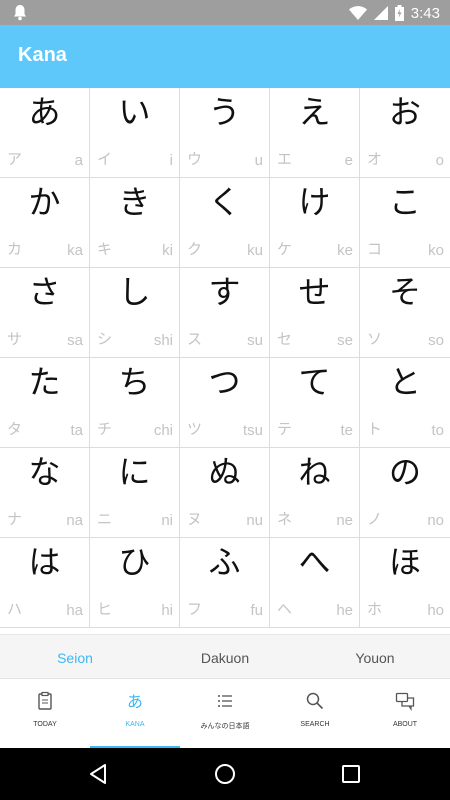  Describe the element at coordinates (375, 657) in the screenshot. I see `tab-youon: Youon` at that location.